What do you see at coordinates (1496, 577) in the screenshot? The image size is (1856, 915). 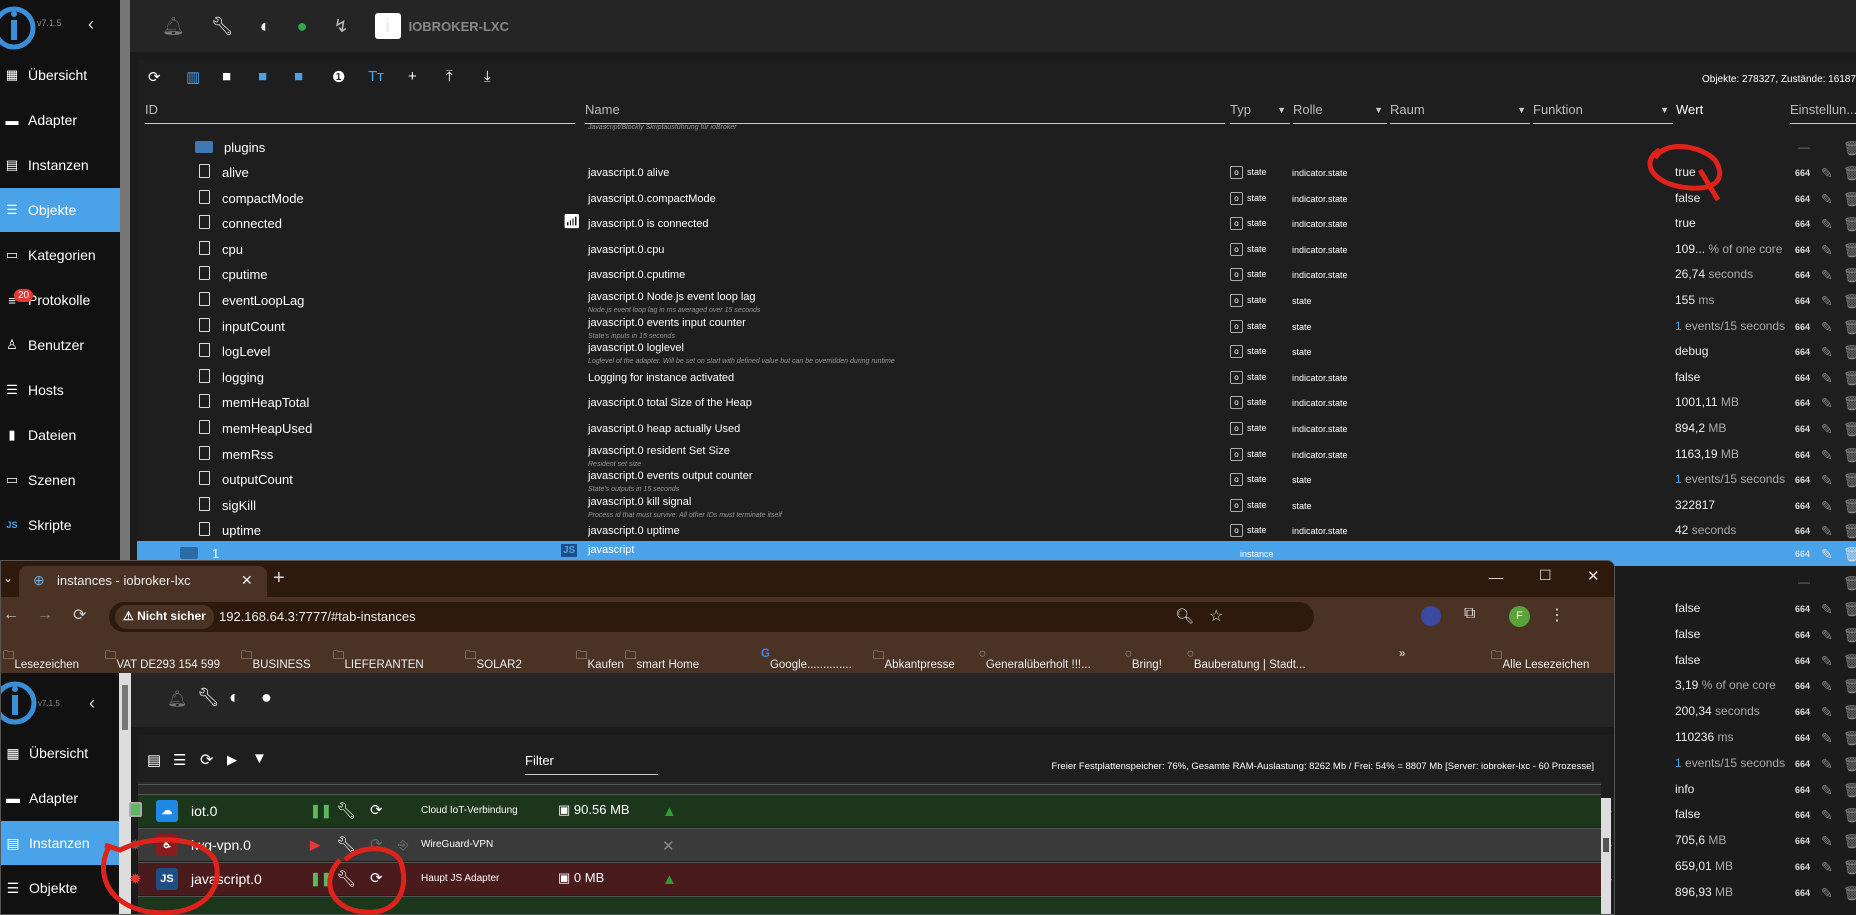 I see `minimize-icon: —` at bounding box center [1496, 577].